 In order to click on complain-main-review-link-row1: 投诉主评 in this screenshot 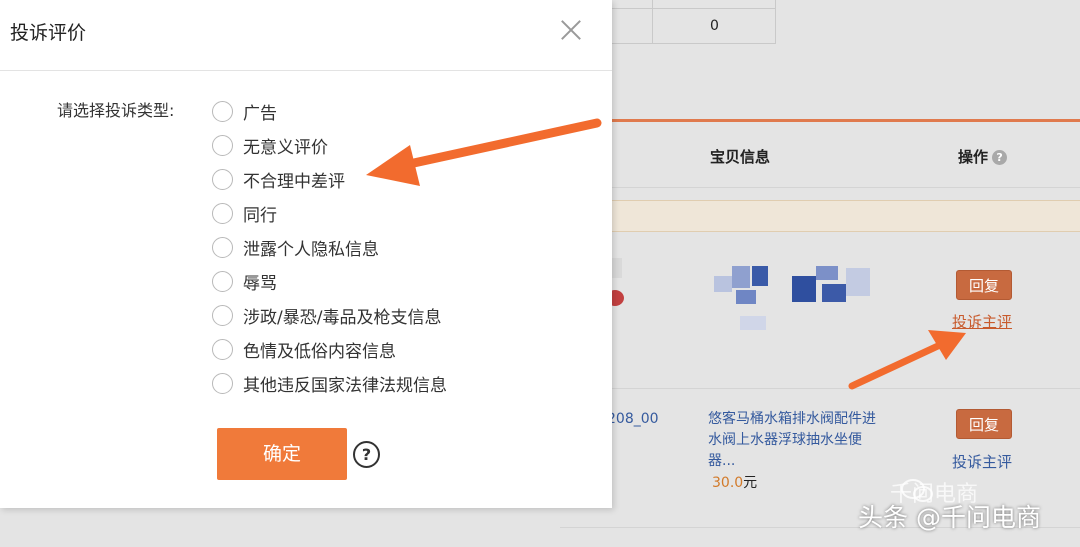, I will do `click(982, 321)`.